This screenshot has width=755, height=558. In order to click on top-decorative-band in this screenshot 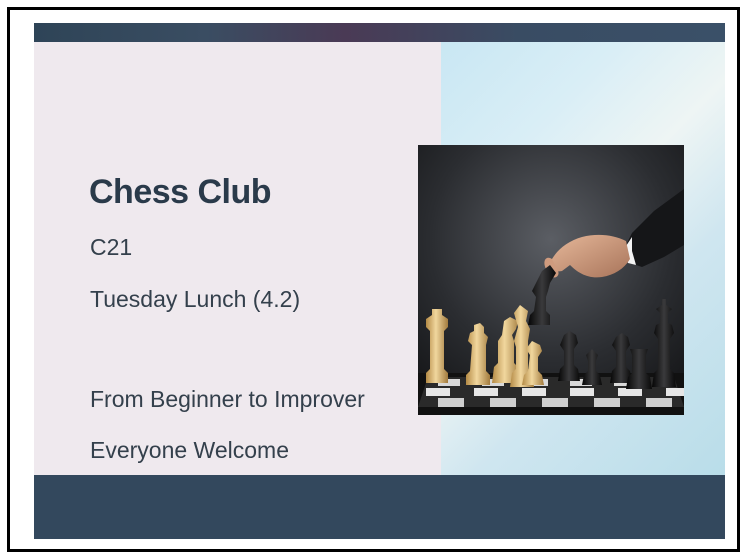, I will do `click(379, 32)`.